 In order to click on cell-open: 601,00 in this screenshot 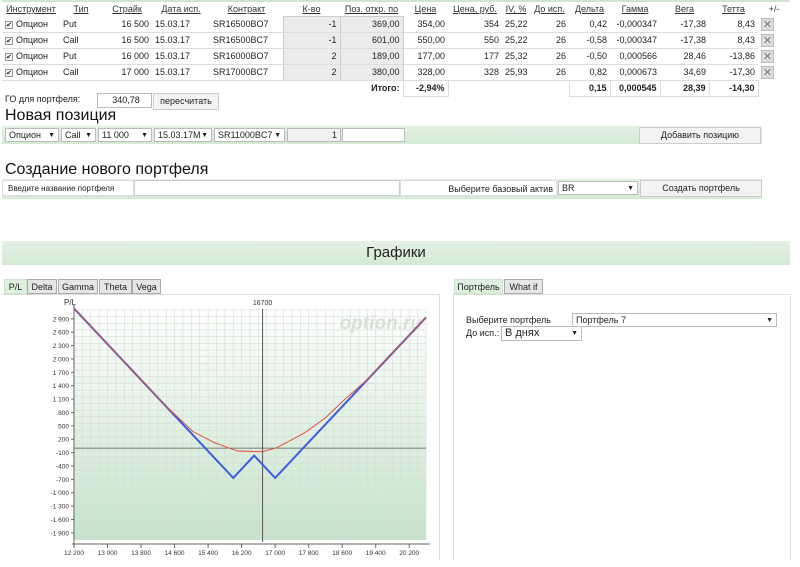, I will do `click(371, 40)`.